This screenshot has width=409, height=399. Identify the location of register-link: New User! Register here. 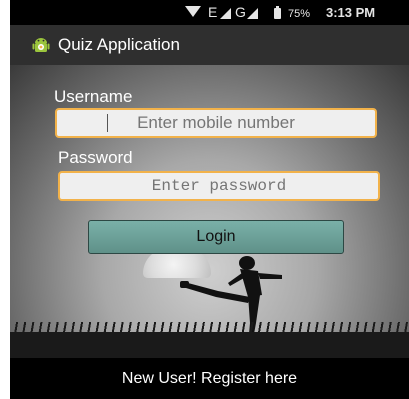
(209, 379).